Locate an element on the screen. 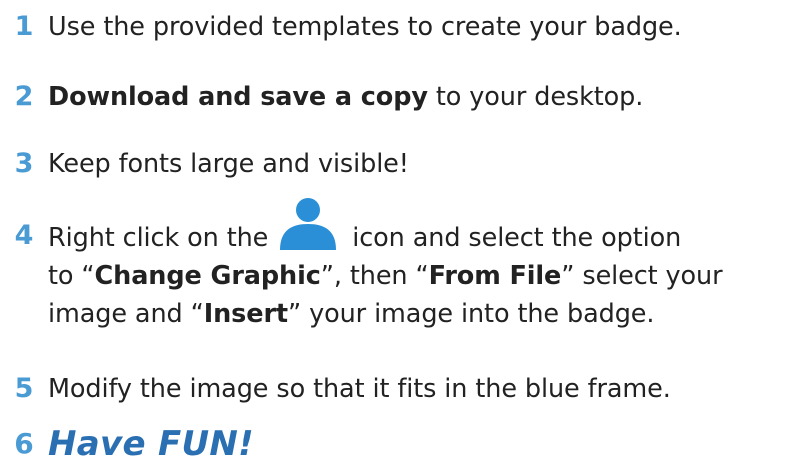  have-fun-text: Have FUN! is located at coordinates (151, 444).